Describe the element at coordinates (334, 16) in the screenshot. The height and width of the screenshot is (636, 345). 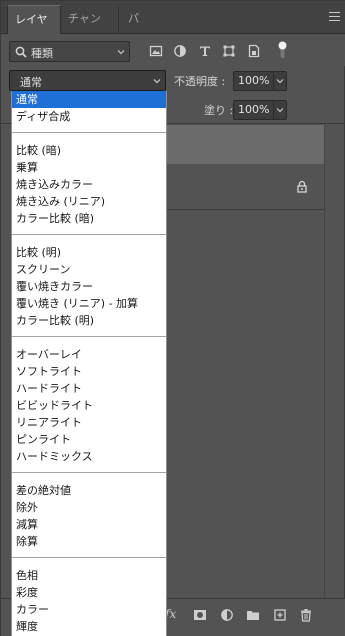
I see `panel-menu-icon` at that location.